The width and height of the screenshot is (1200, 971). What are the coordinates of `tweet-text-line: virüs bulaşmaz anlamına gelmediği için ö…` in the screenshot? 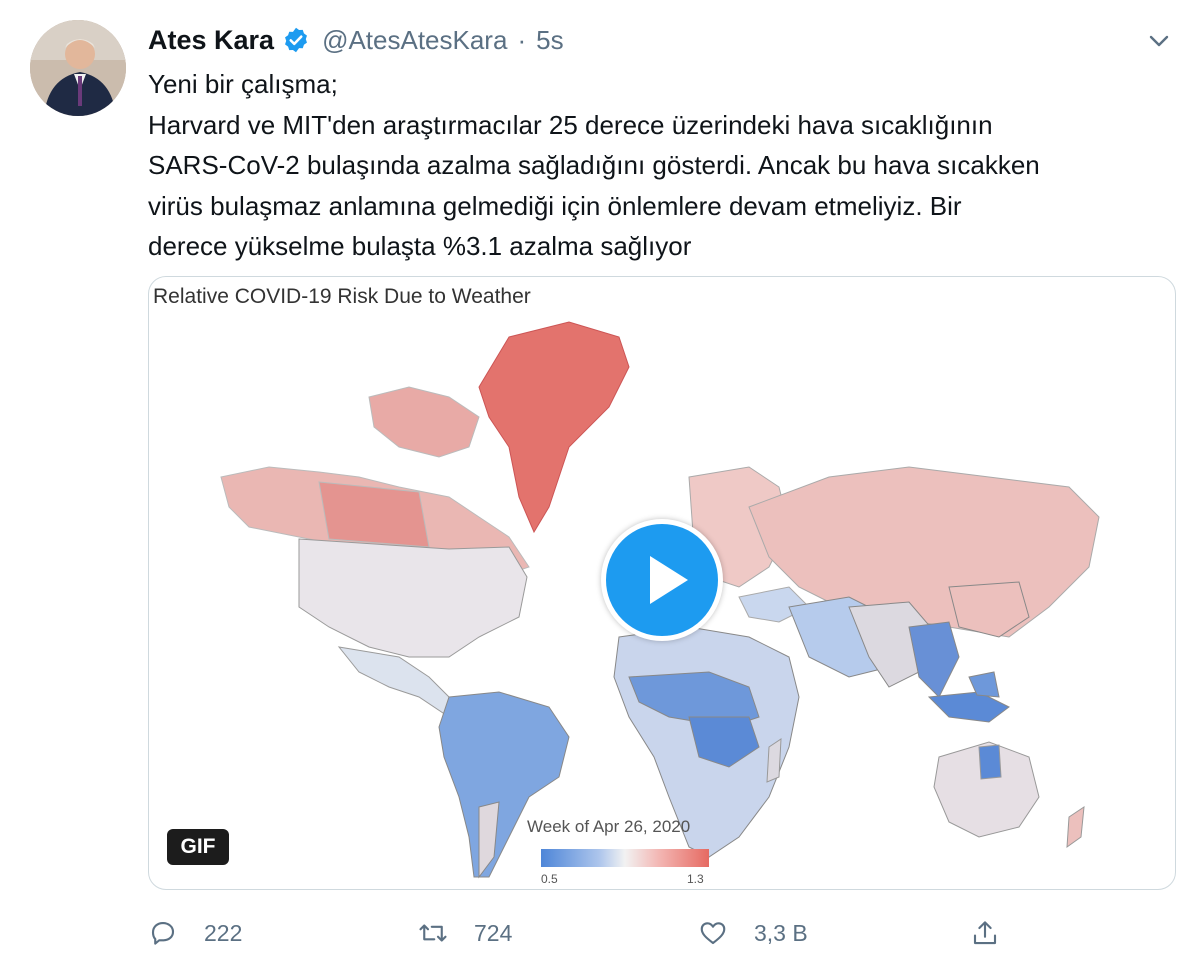 It's located at (555, 205).